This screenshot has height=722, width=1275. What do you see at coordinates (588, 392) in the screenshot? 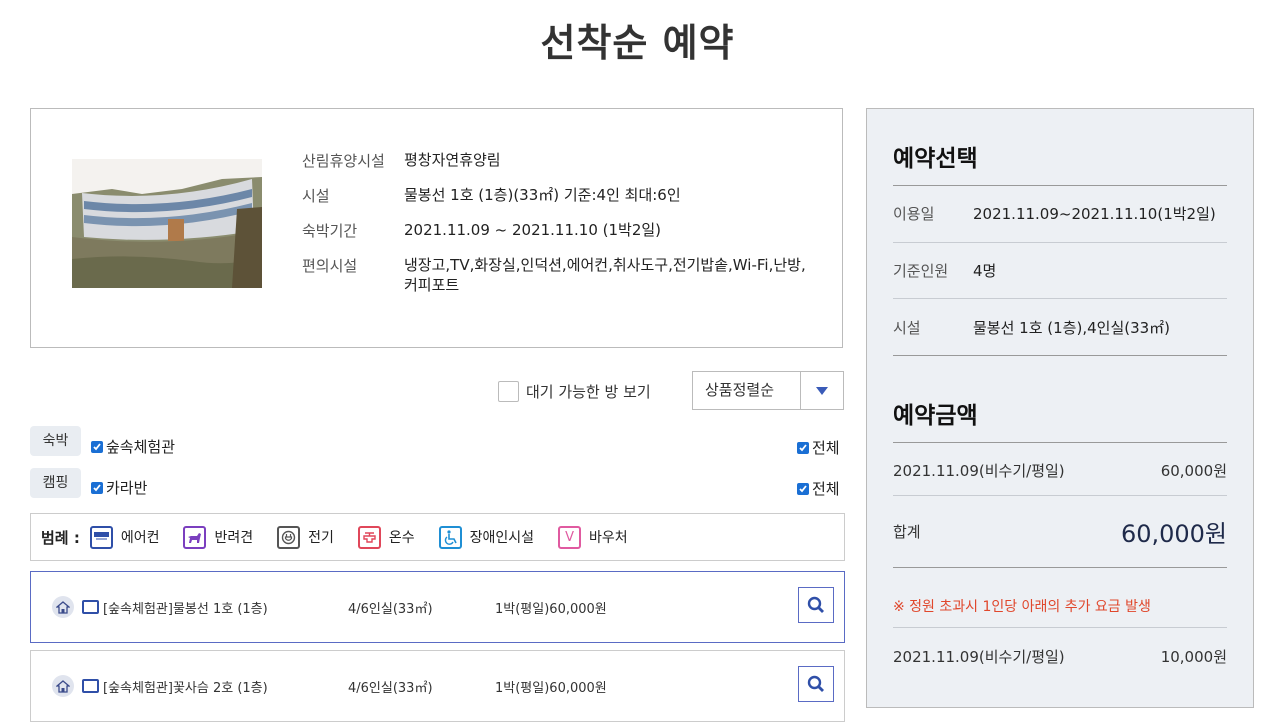
I see `waitlist-label: 대기 가능한 방 보기` at bounding box center [588, 392].